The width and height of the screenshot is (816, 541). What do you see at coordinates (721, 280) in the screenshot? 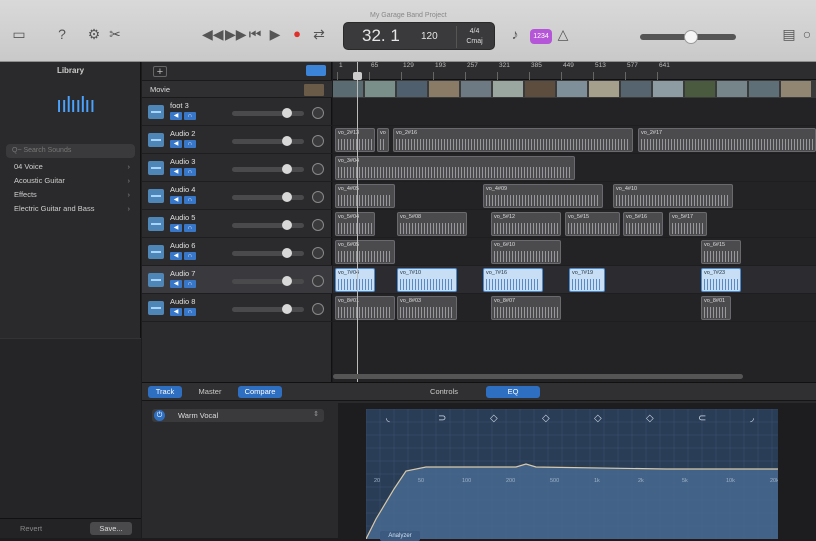
I see `audio-region: vo_7#23` at bounding box center [721, 280].